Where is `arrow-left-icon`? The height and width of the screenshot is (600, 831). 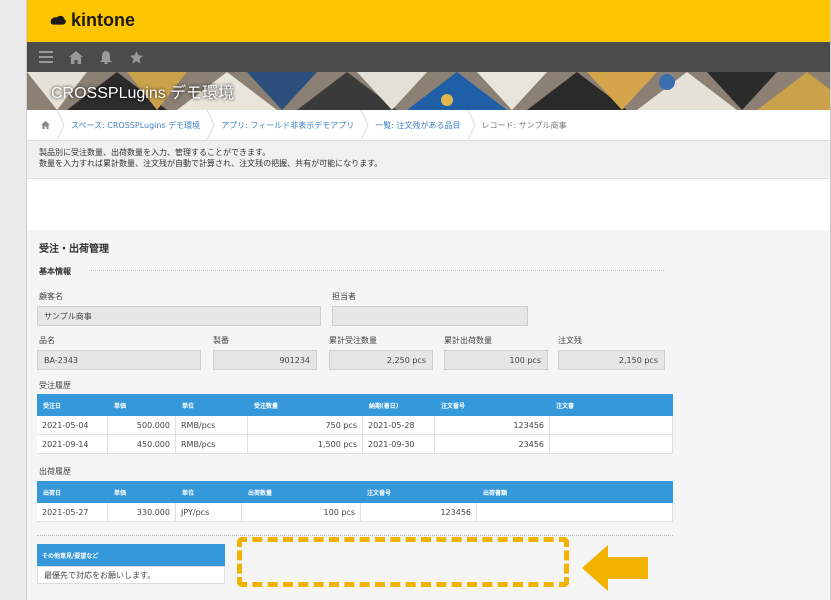 arrow-left-icon is located at coordinates (615, 568).